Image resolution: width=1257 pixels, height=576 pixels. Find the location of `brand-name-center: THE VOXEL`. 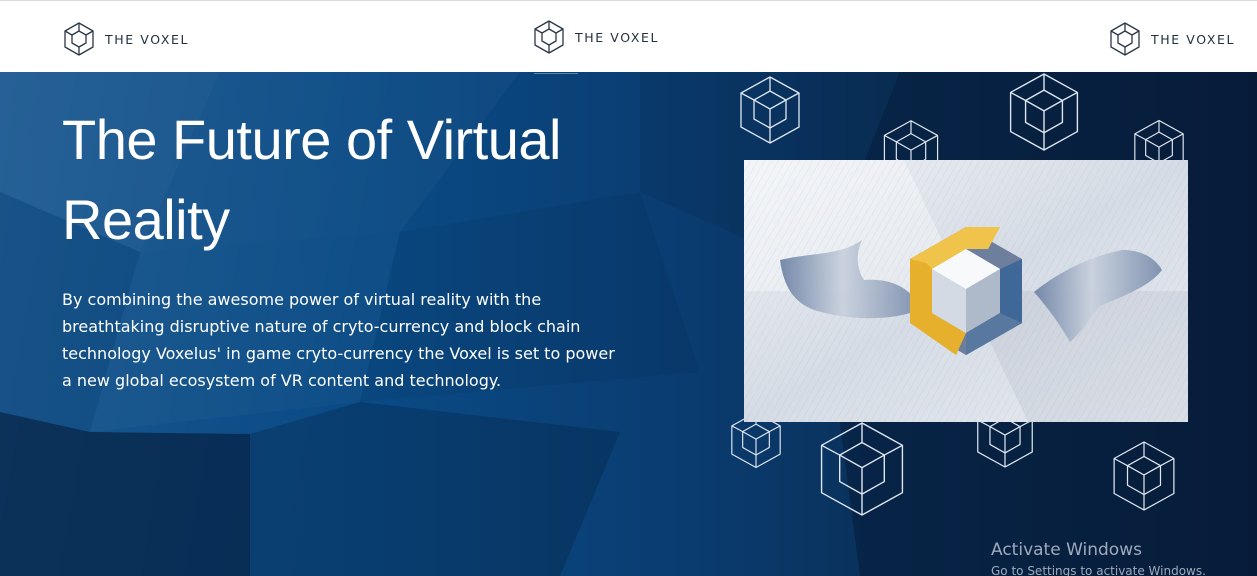

brand-name-center: THE VOXEL is located at coordinates (617, 37).